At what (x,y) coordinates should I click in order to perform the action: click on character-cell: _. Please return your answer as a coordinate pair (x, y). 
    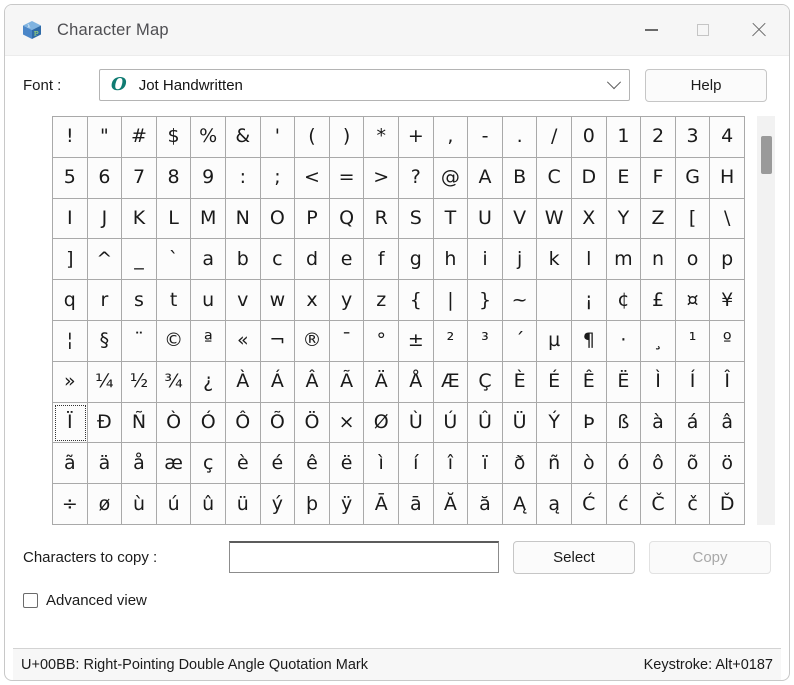
    Looking at the image, I should click on (139, 260).